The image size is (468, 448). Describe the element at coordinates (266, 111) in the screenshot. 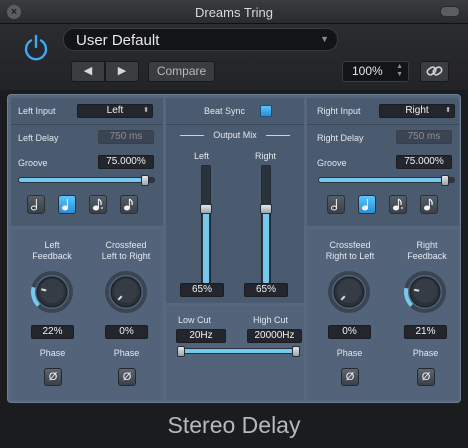

I see `beat-sync-toggle` at that location.